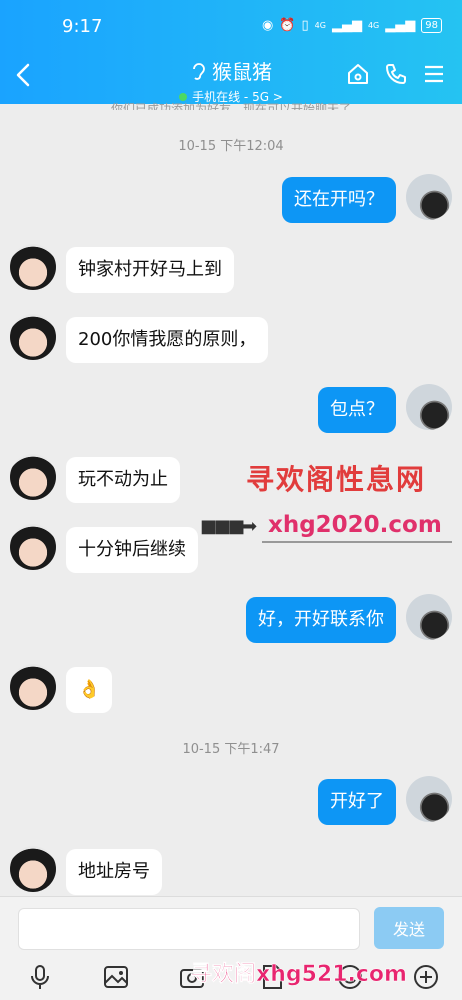  What do you see at coordinates (199, 71) in the screenshot?
I see `ear-icon` at bounding box center [199, 71].